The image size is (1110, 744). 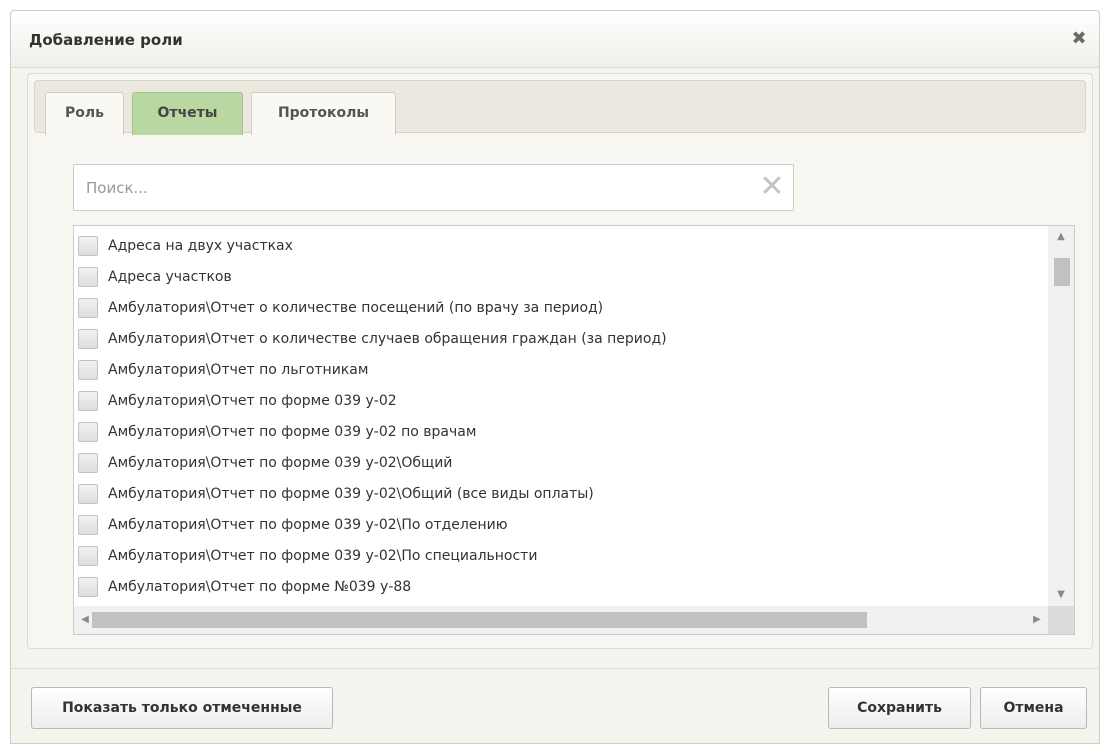 I want to click on dialog-title: Добавление роли, so click(x=106, y=40).